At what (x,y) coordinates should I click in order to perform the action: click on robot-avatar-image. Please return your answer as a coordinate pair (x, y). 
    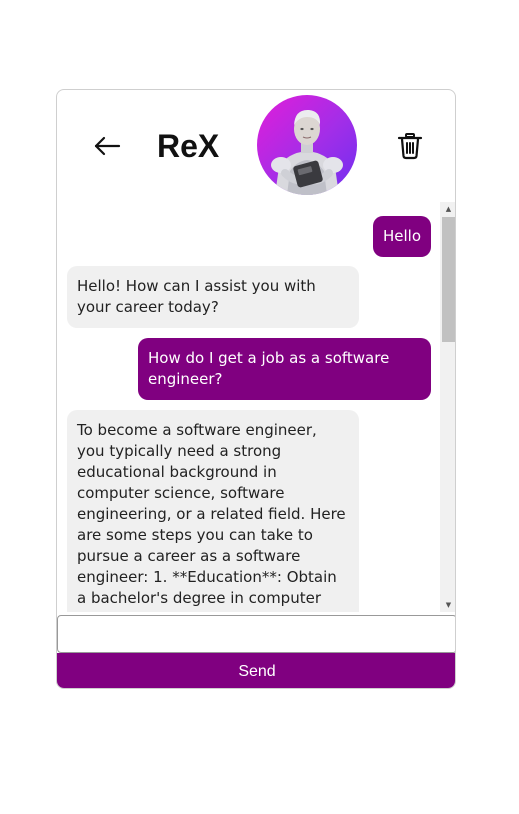
    Looking at the image, I should click on (307, 152).